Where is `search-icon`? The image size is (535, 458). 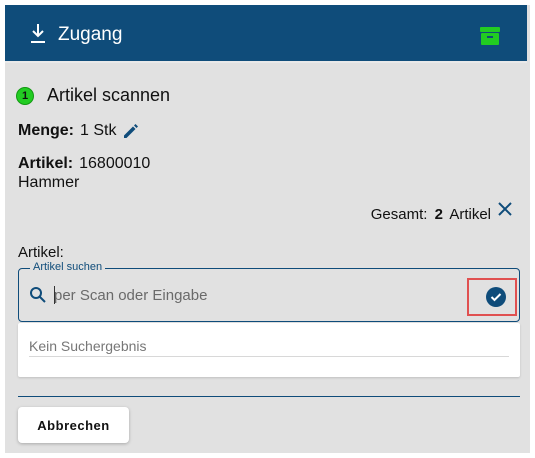
search-icon is located at coordinates (38, 295).